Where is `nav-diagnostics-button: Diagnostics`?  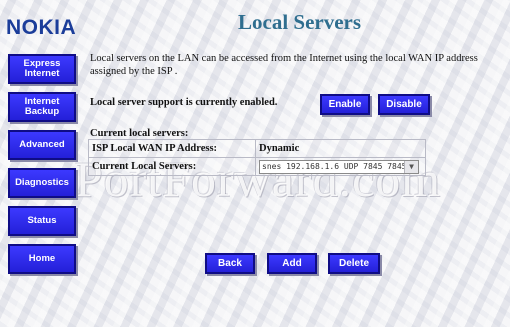 nav-diagnostics-button: Diagnostics is located at coordinates (42, 183).